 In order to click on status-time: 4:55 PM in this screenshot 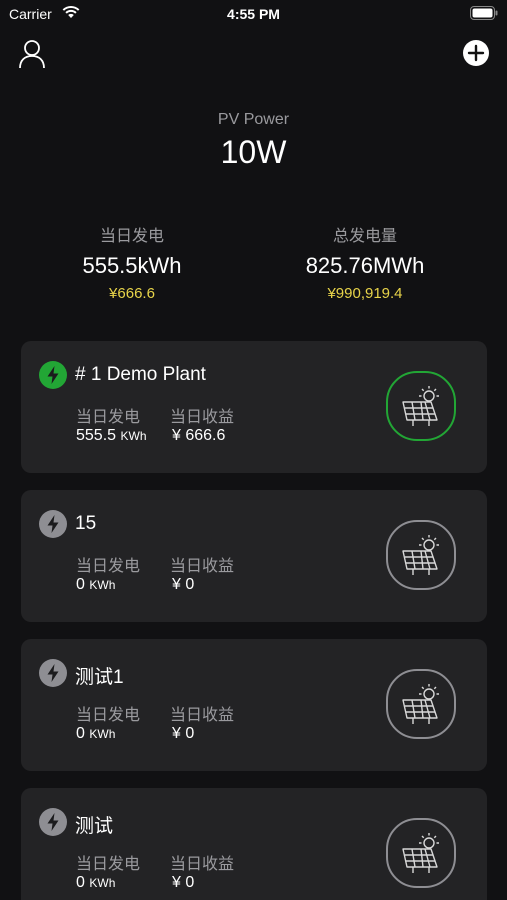, I will do `click(253, 14)`.